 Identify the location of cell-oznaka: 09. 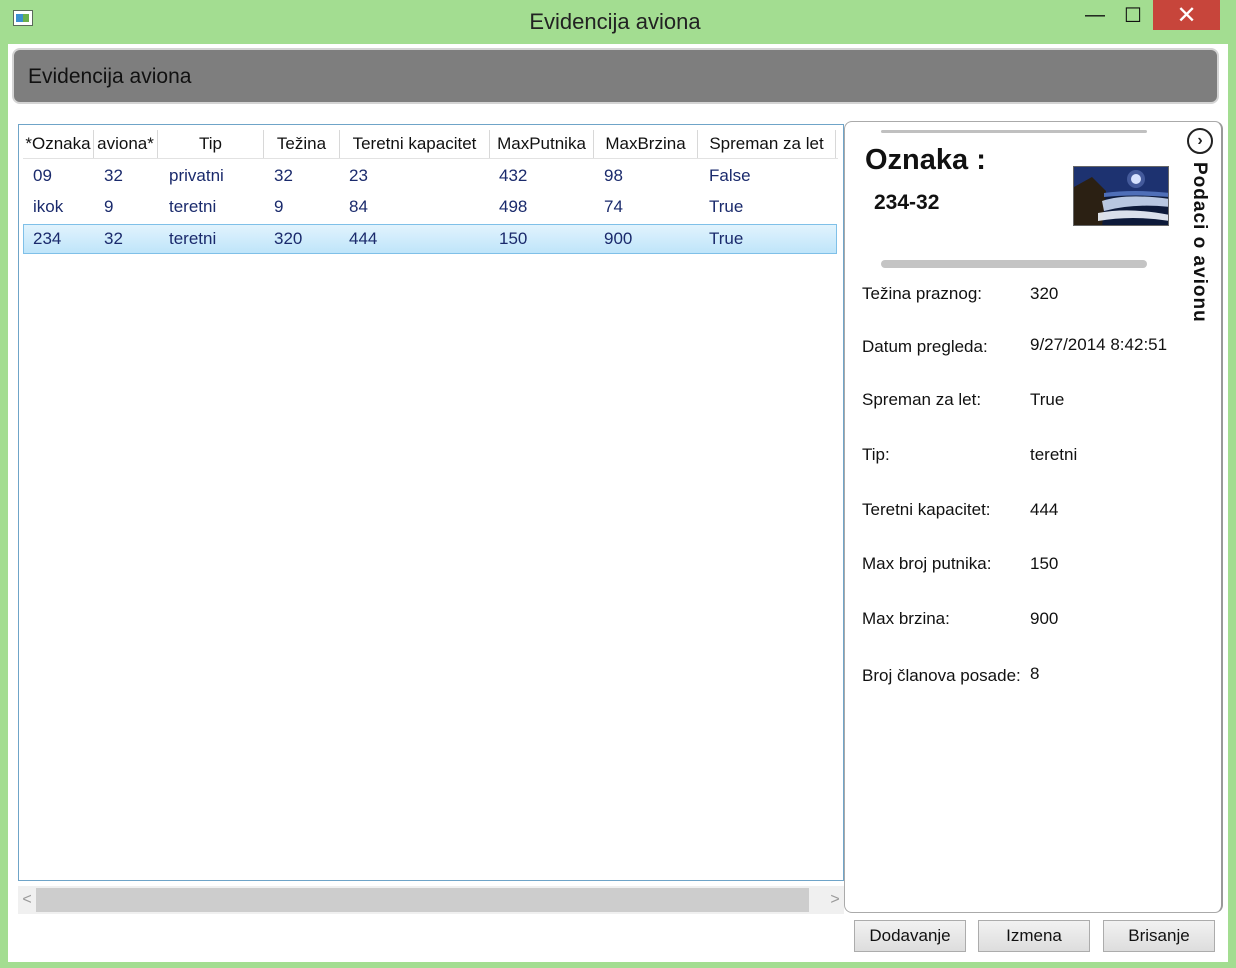
(42, 175).